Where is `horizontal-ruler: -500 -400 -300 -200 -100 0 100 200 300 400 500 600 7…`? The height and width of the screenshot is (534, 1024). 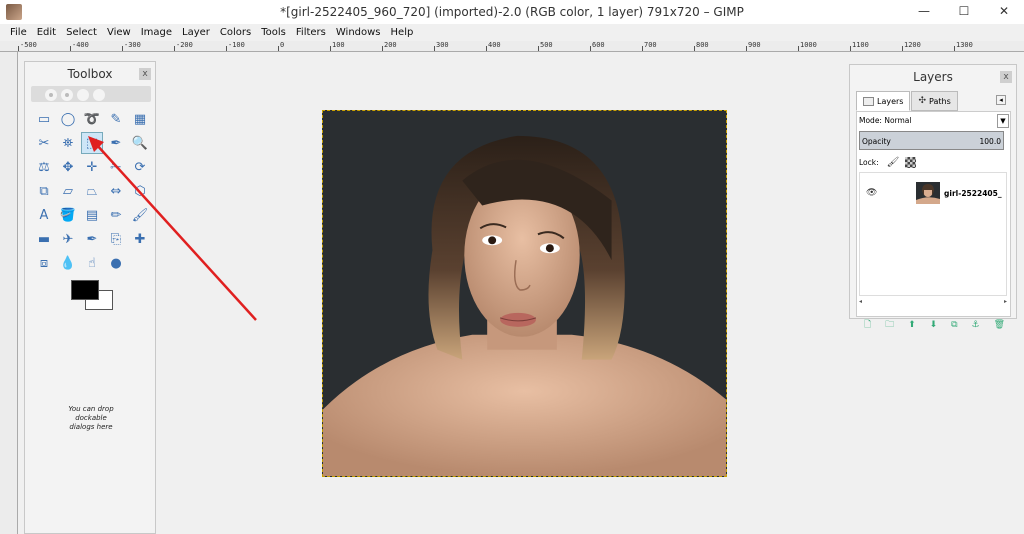 horizontal-ruler: -500 -400 -300 -200 -100 0 100 200 300 400 500 600 7… is located at coordinates (512, 46).